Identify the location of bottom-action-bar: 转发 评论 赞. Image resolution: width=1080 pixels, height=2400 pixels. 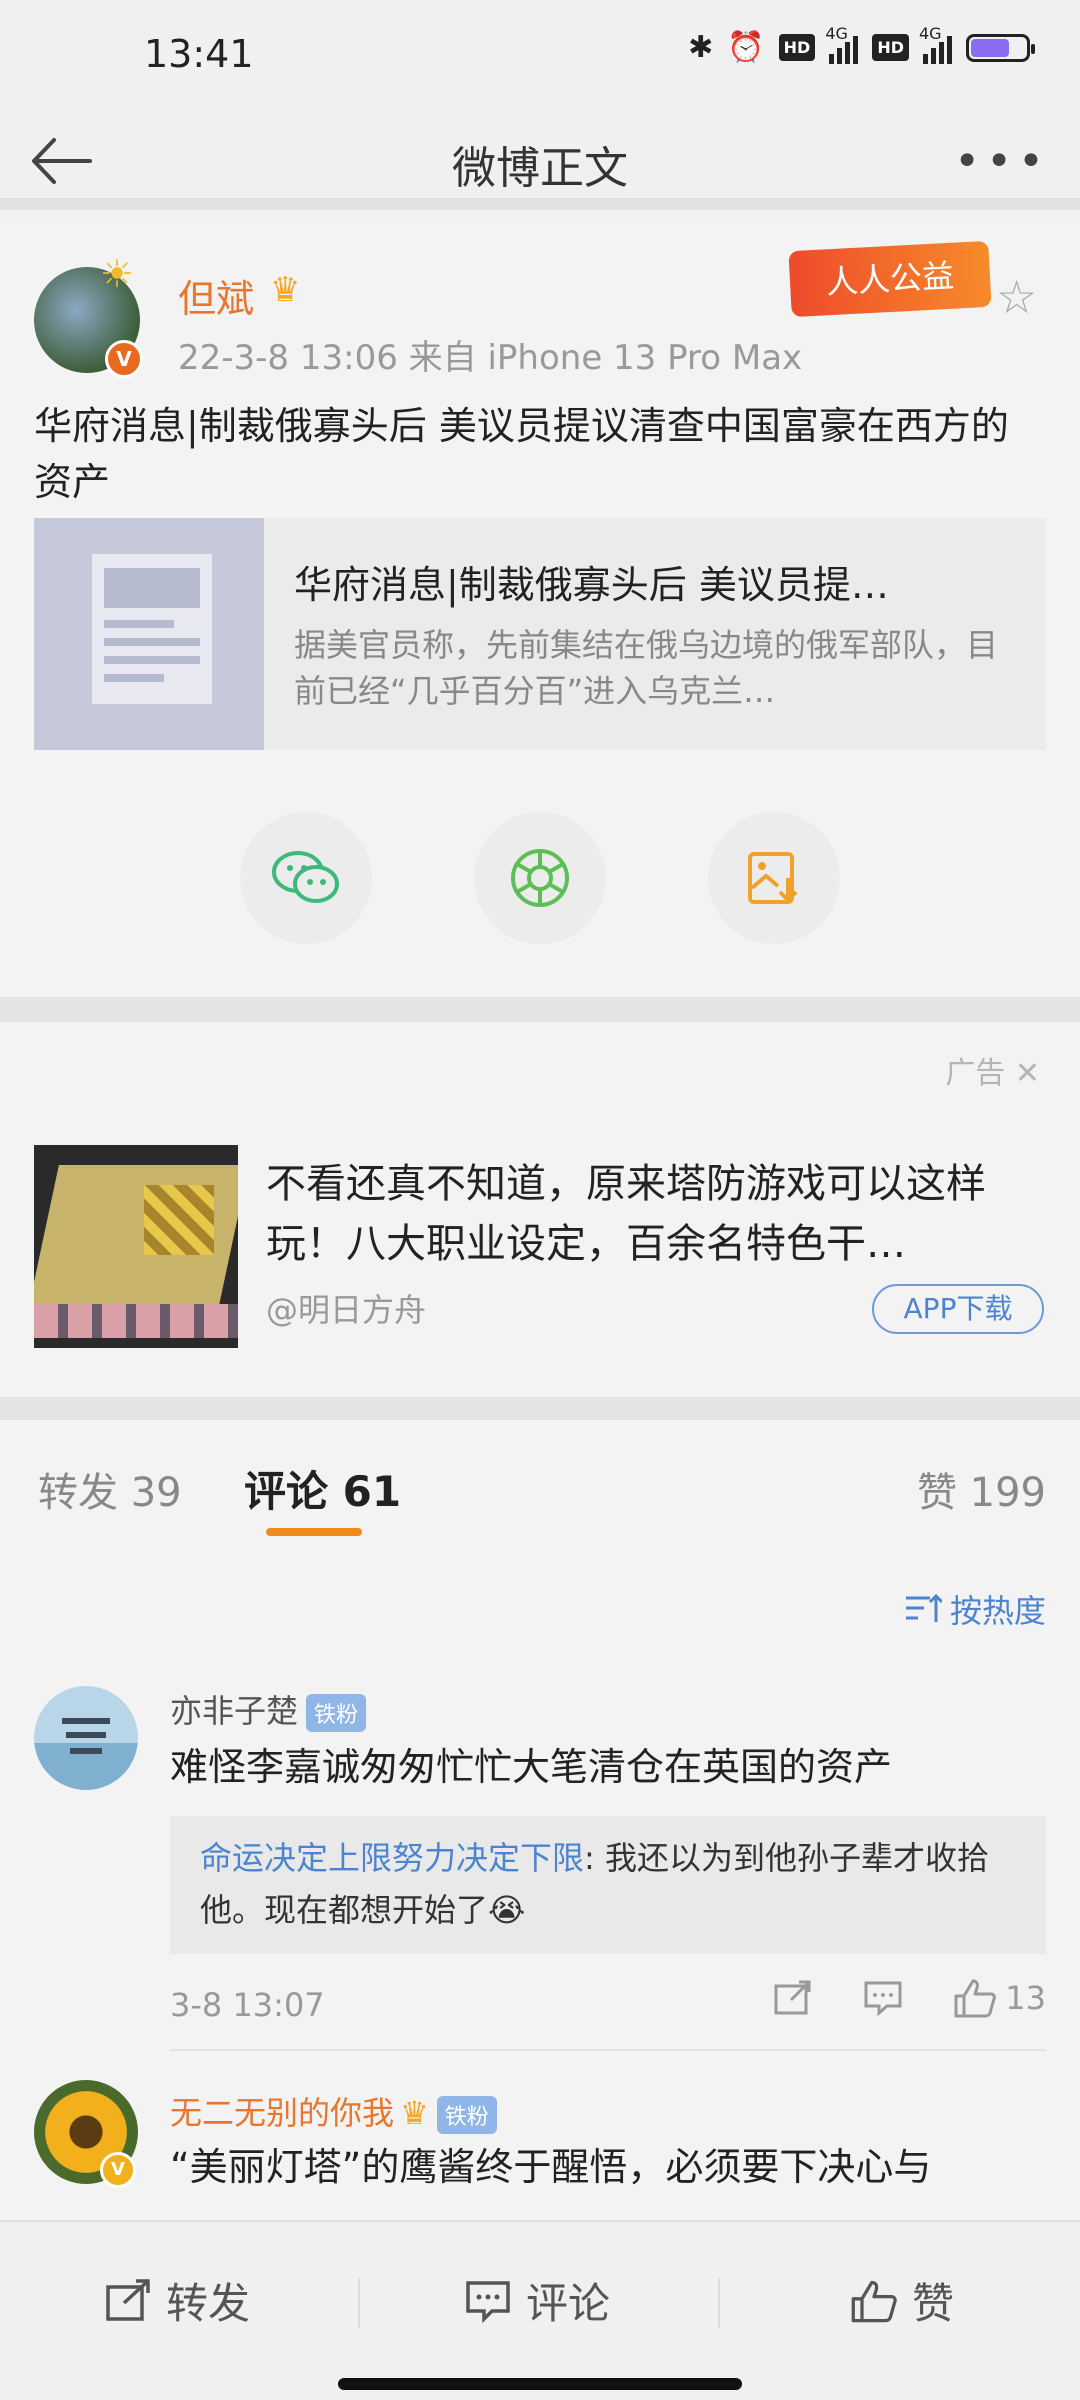
(540, 2310).